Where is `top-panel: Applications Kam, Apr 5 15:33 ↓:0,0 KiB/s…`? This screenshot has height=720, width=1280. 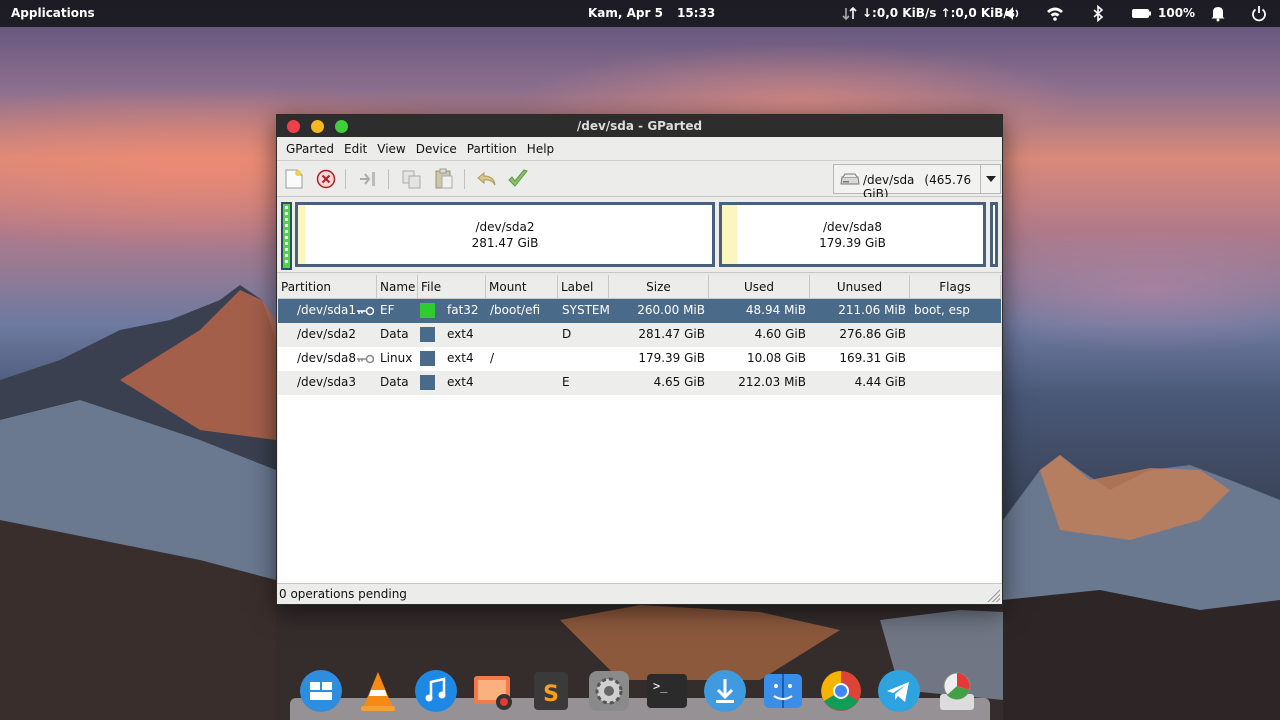 top-panel: Applications Kam, Apr 5 15:33 ↓:0,0 KiB/s… is located at coordinates (640, 13).